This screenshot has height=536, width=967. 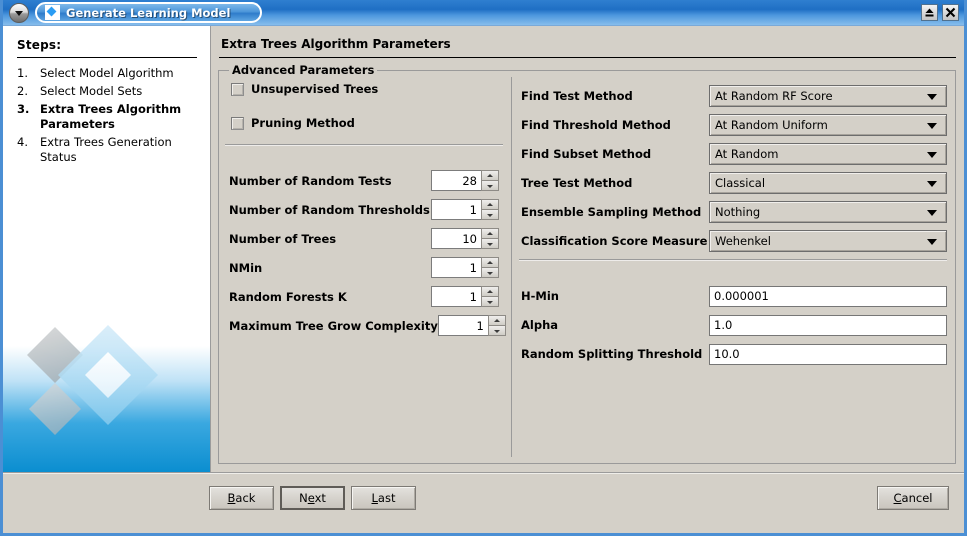 I want to click on field-ensemble-sampling-method: Ensemble Sampling Method Nothing, so click(x=734, y=212).